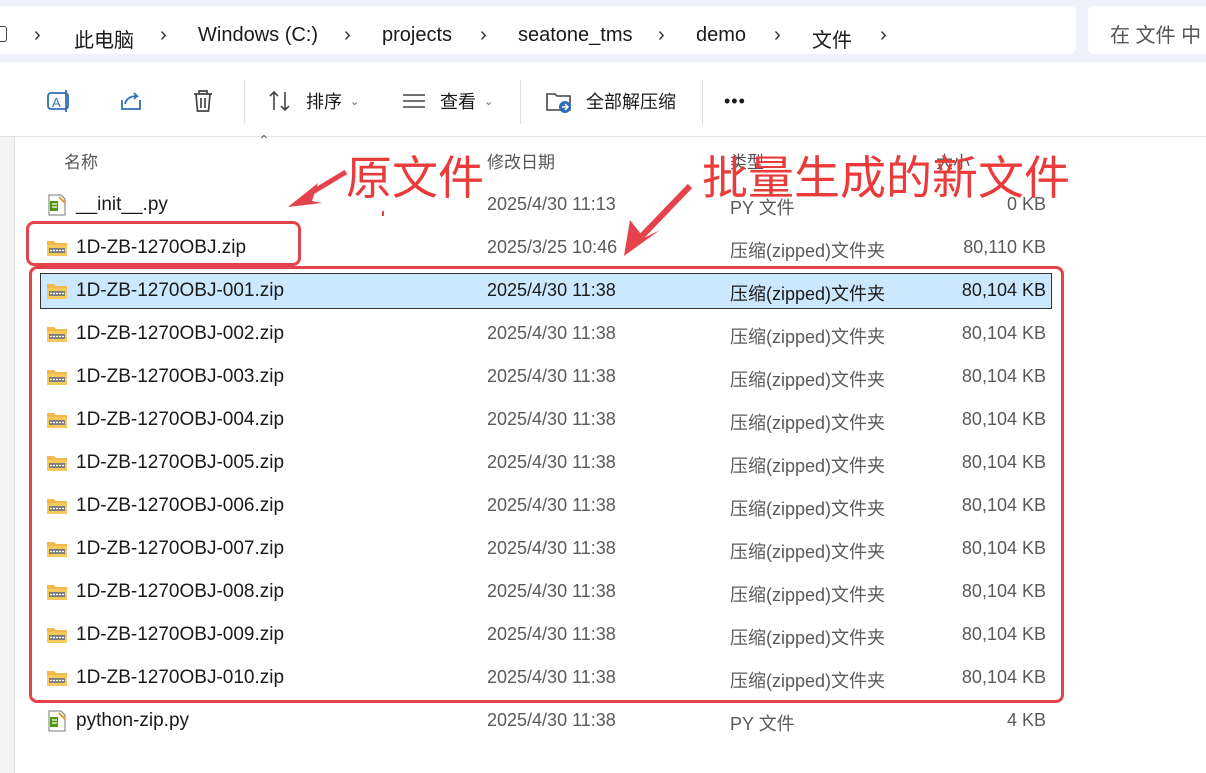 The width and height of the screenshot is (1206, 773). Describe the element at coordinates (886, 178) in the screenshot. I see `annotation-generated-files: 批量生成的新文件` at that location.